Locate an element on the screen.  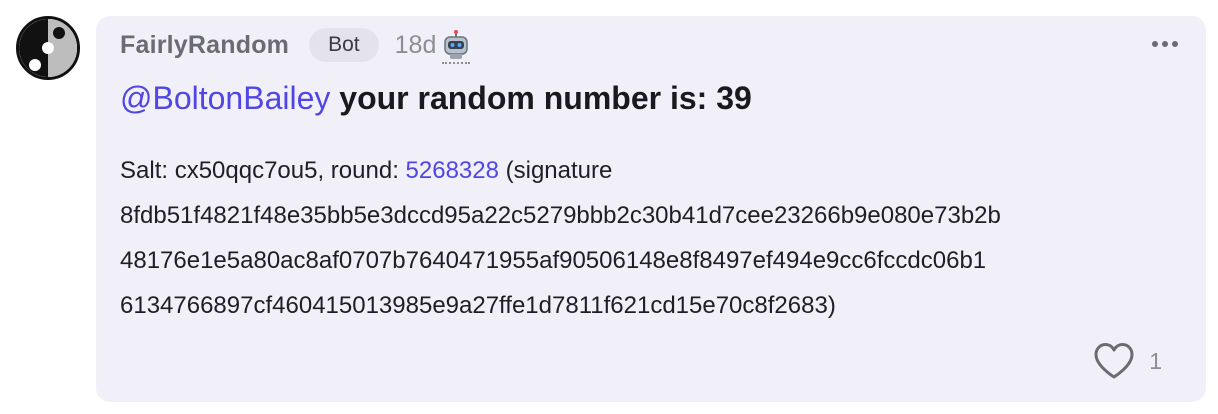
heart-icon is located at coordinates (1114, 361).